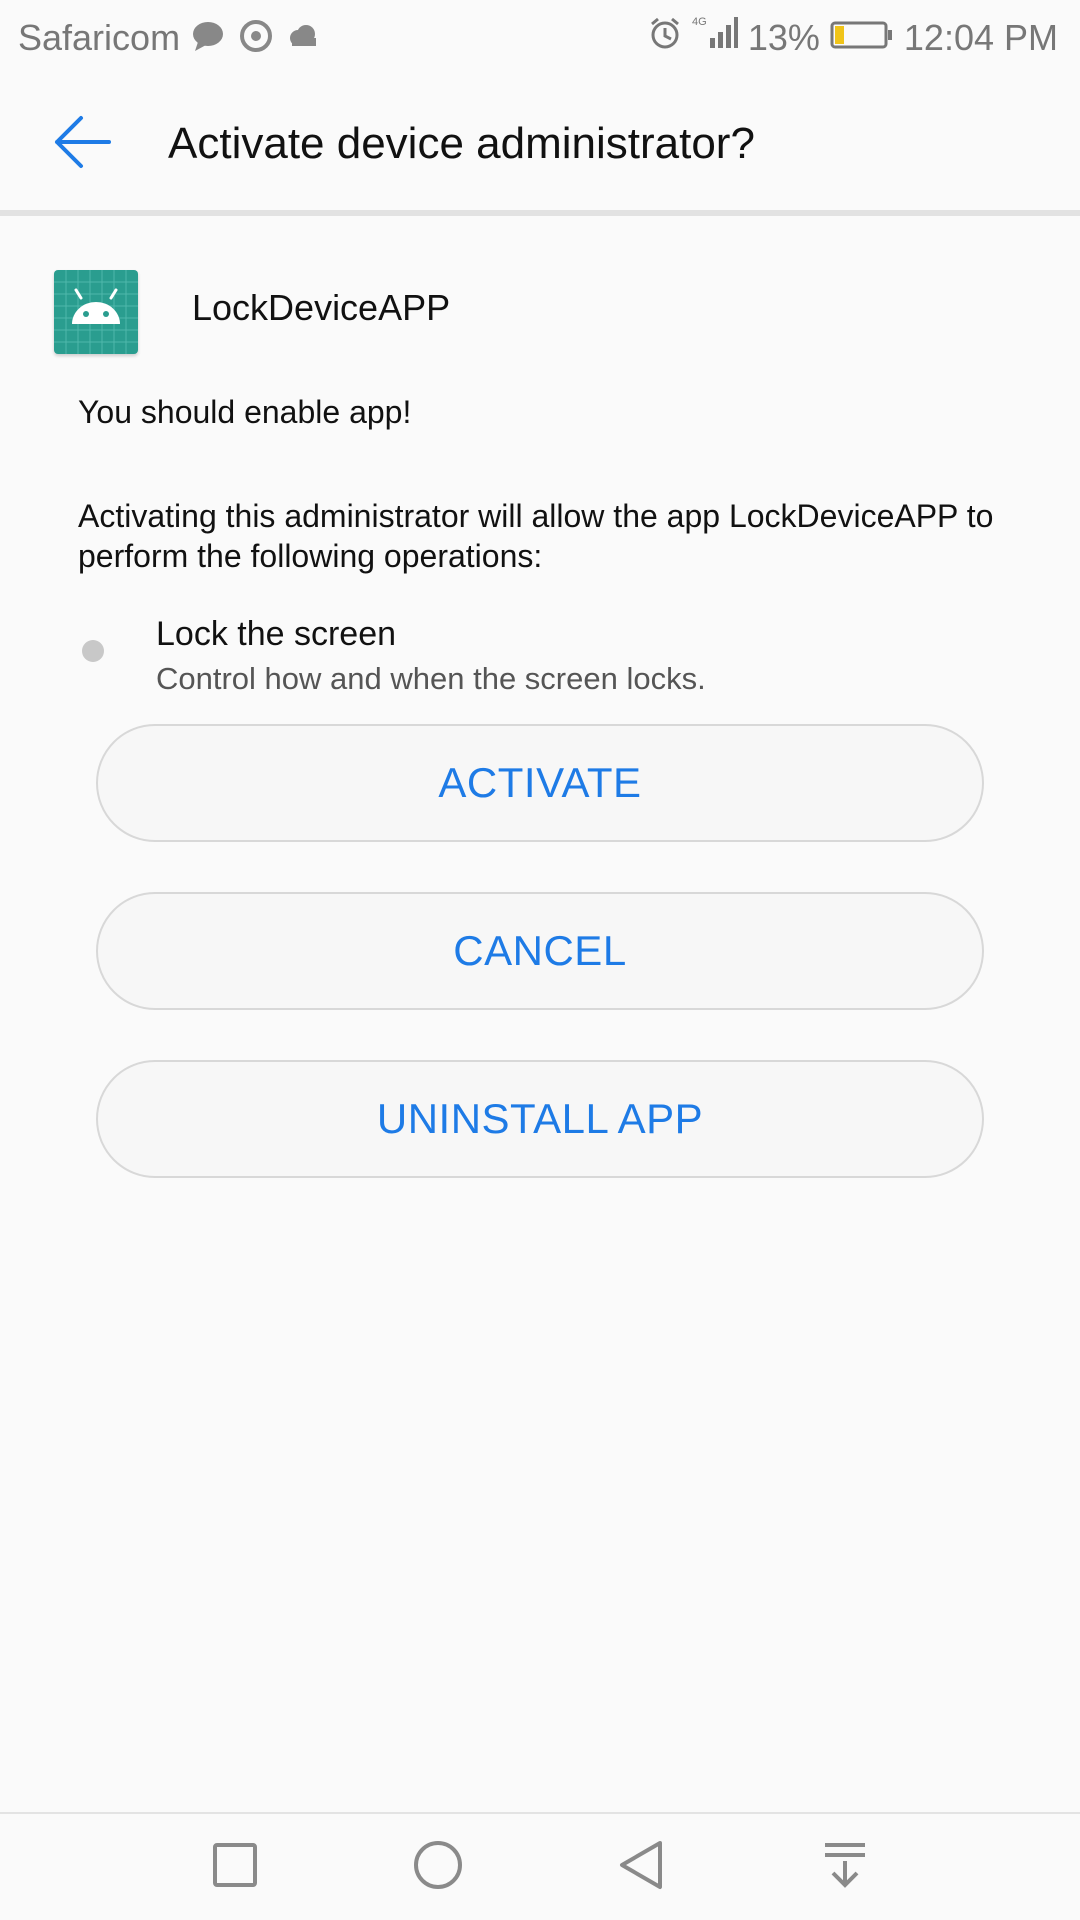 The image size is (1080, 1920). I want to click on network-type: 4G, so click(699, 22).